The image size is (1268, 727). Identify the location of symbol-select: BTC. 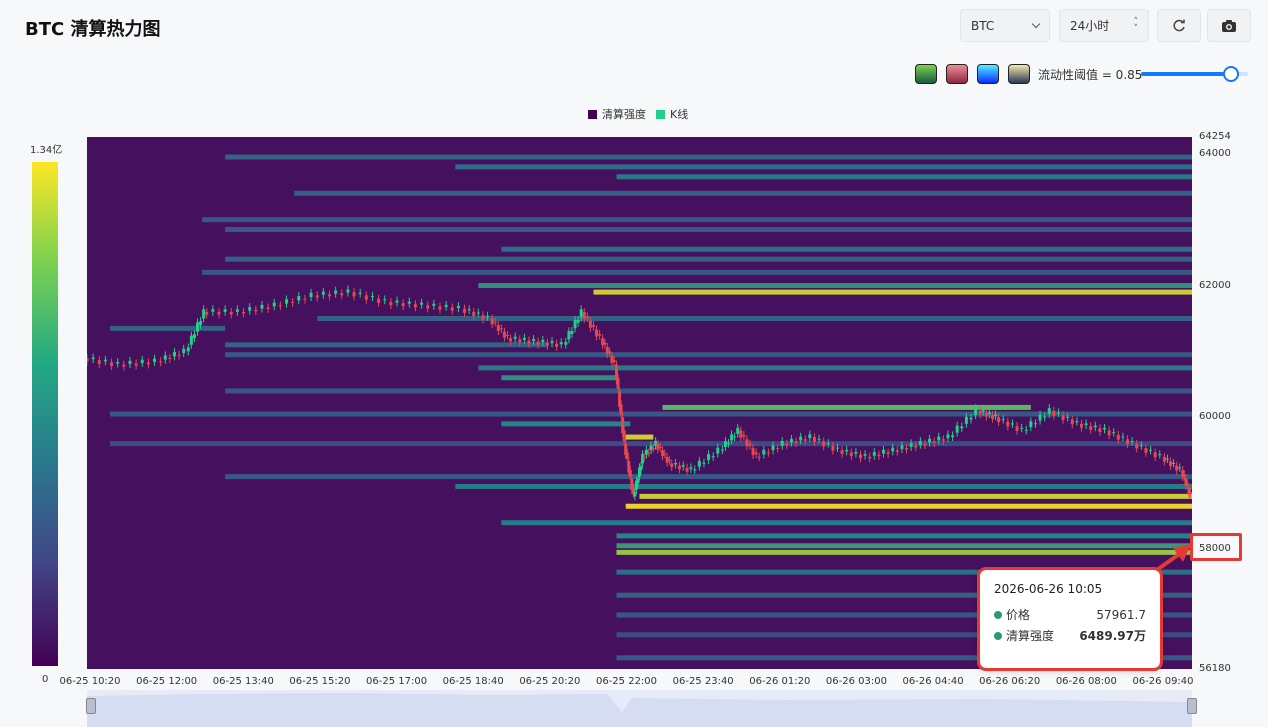
(1005, 25).